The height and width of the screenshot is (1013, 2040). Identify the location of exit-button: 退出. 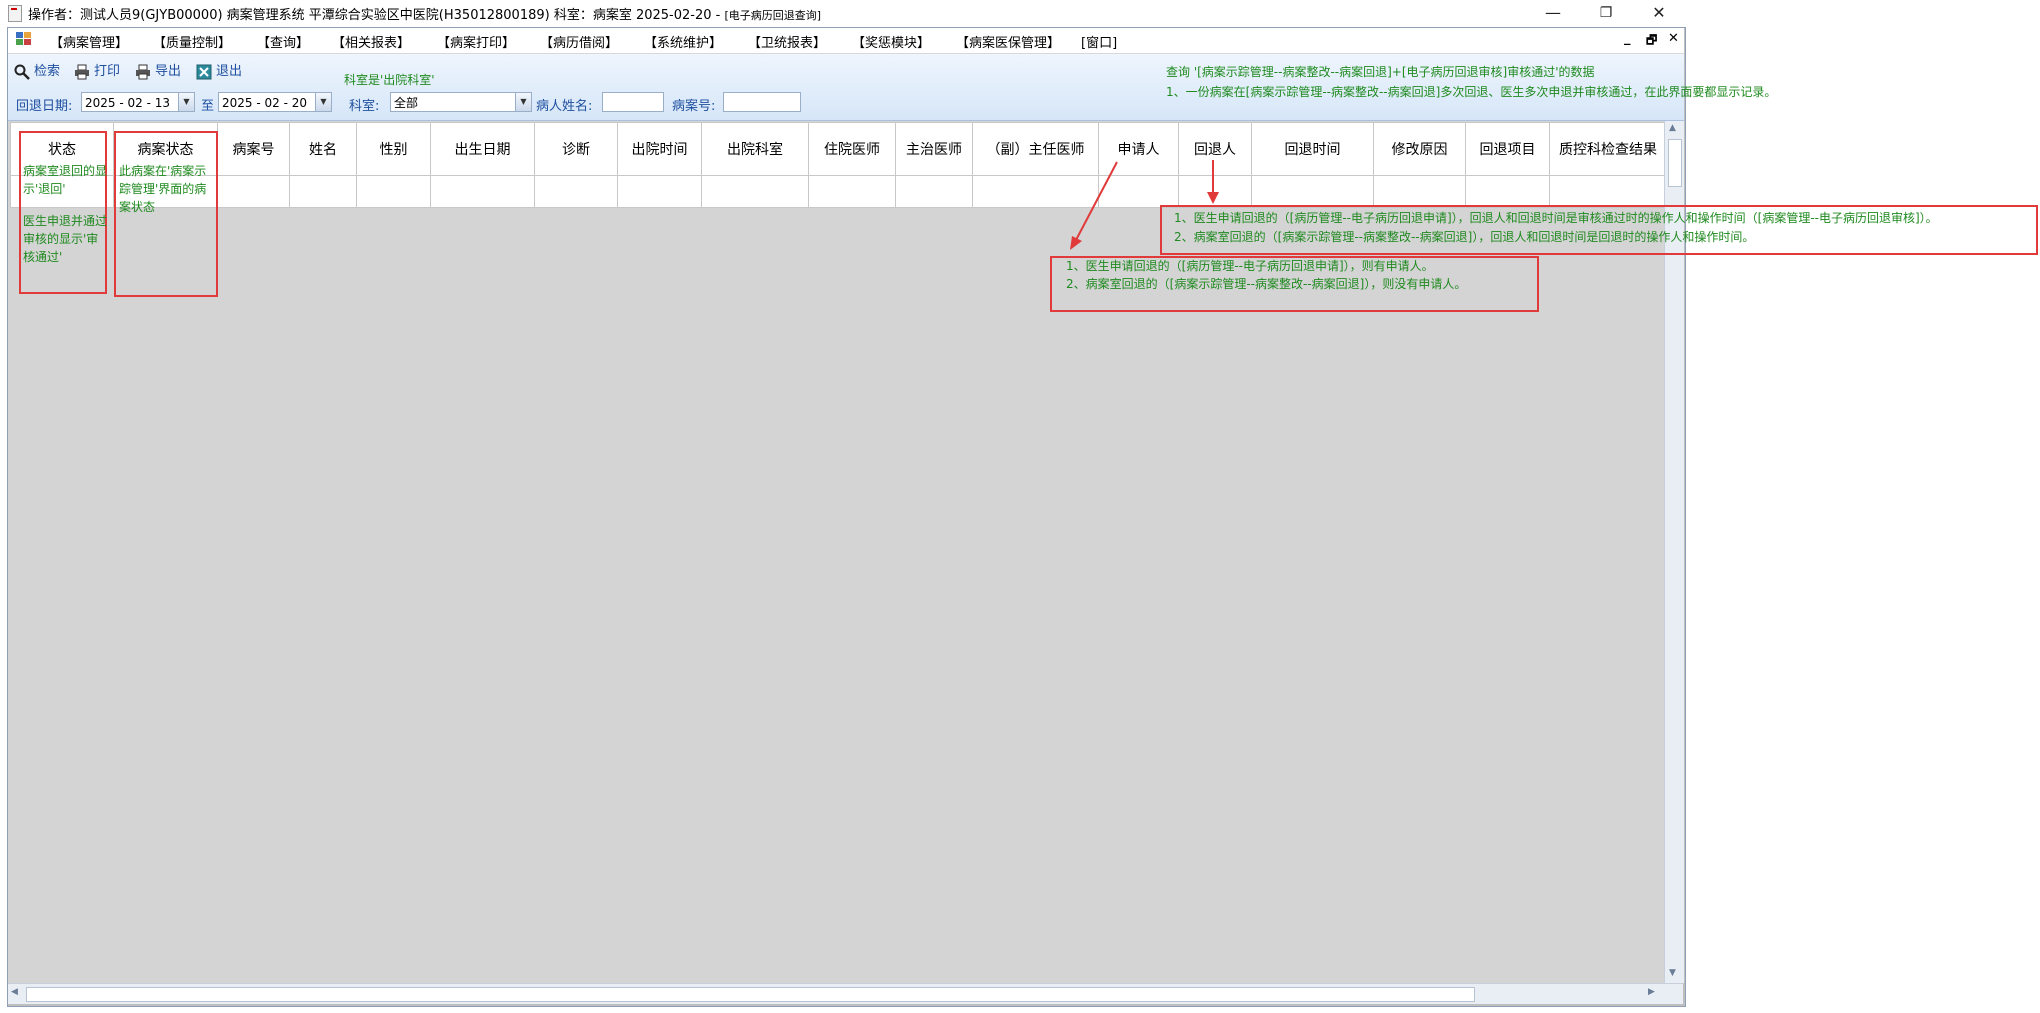
(219, 69).